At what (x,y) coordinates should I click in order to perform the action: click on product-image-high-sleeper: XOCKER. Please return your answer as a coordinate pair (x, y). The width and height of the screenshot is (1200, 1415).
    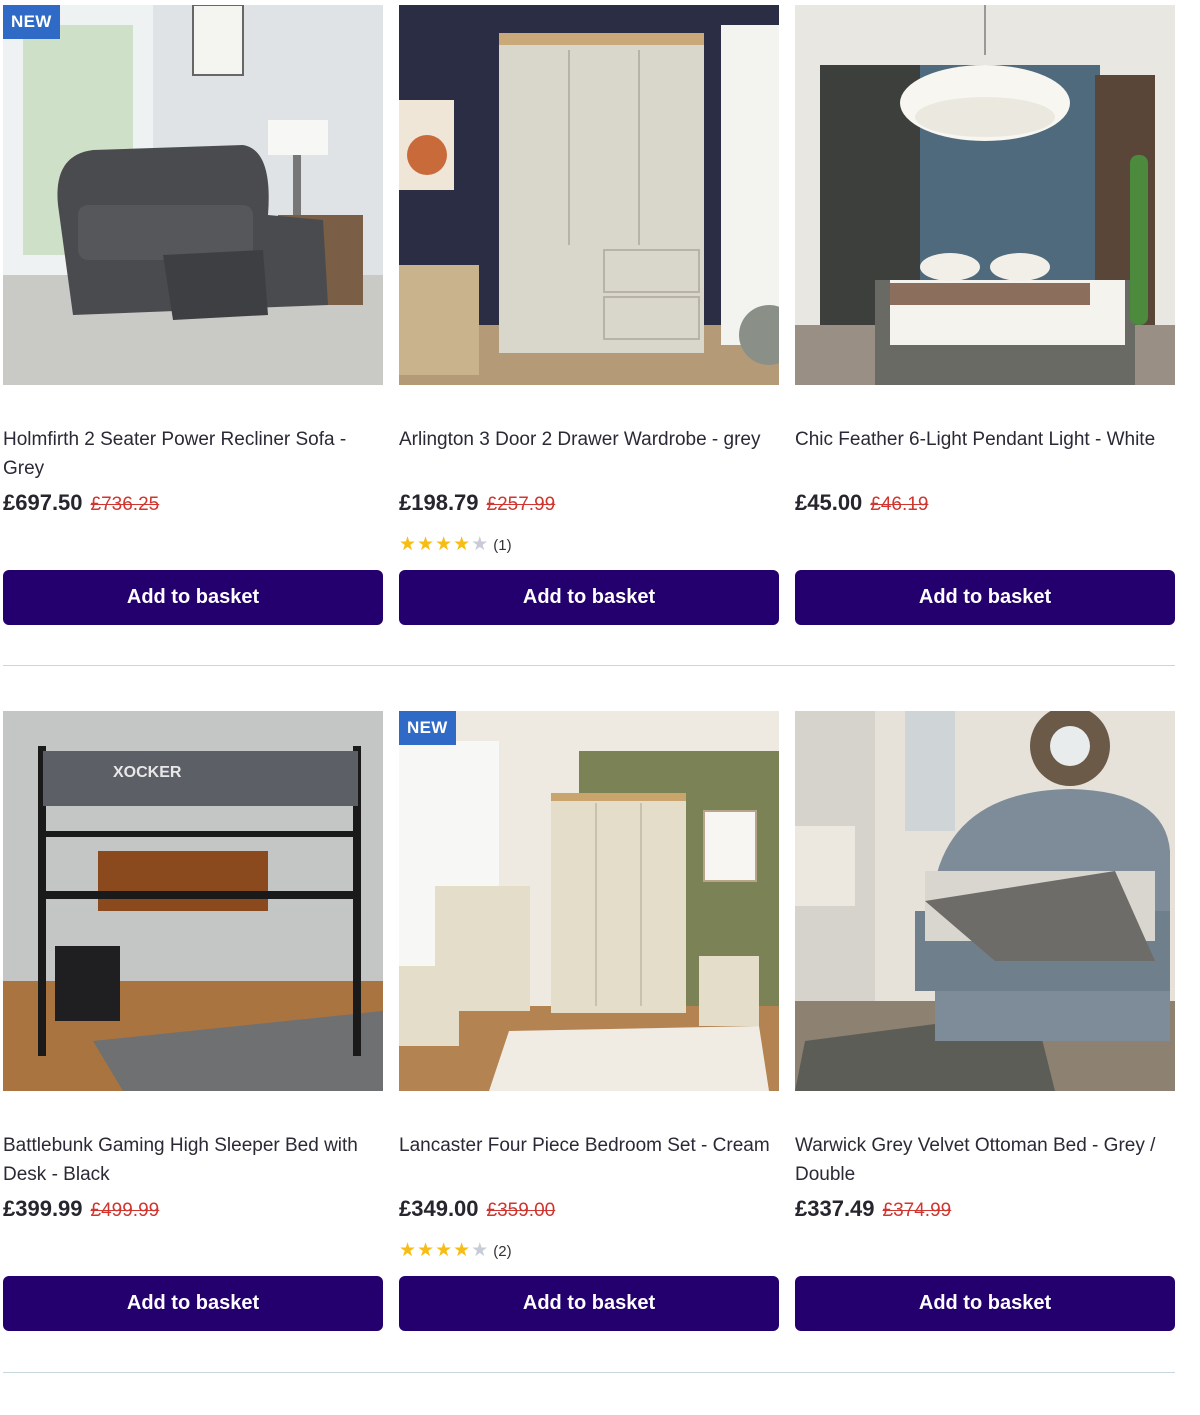
    Looking at the image, I should click on (193, 901).